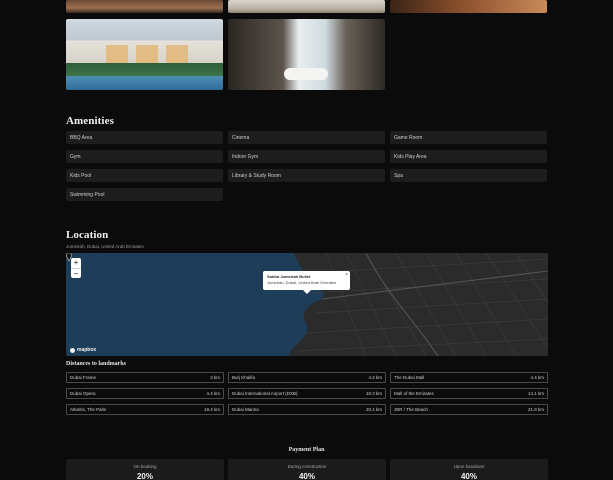 The image size is (613, 480). What do you see at coordinates (302, 282) in the screenshot?
I see `popup-address: Jumeirah, Dubai, United Arab Emirates` at bounding box center [302, 282].